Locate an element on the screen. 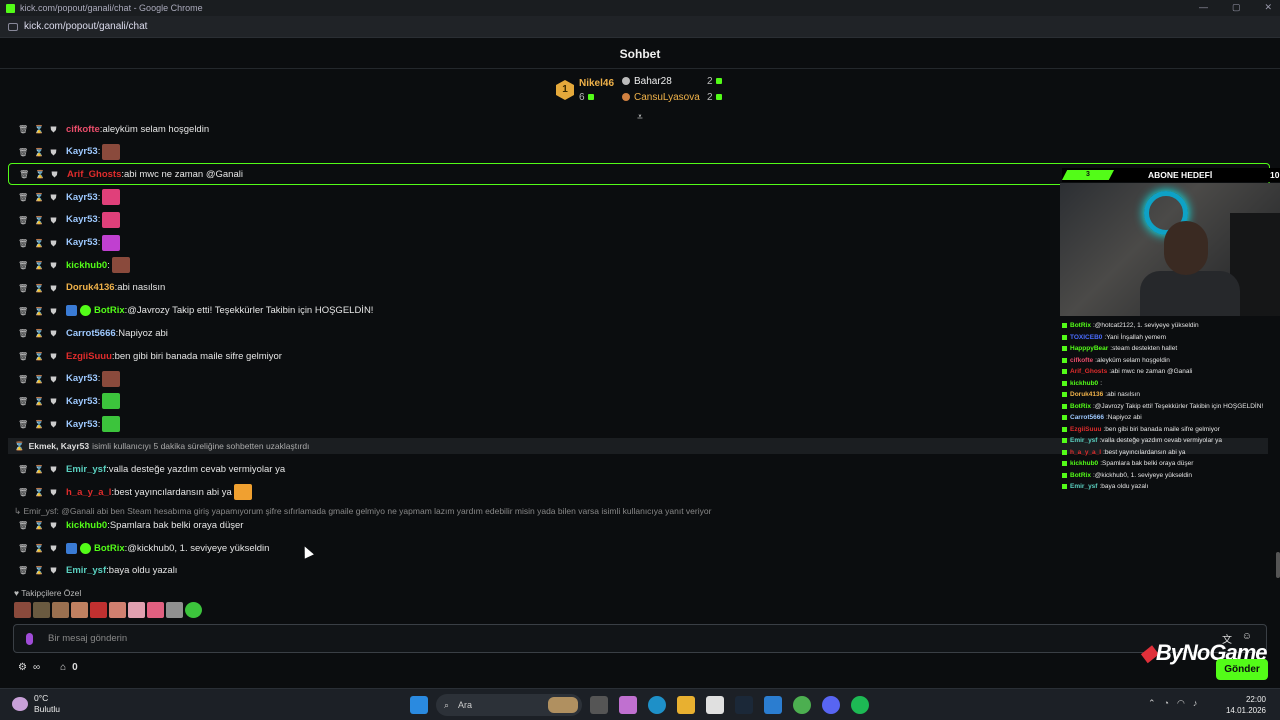  clock: 22:00 14.01.2026 is located at coordinates (1246, 705).